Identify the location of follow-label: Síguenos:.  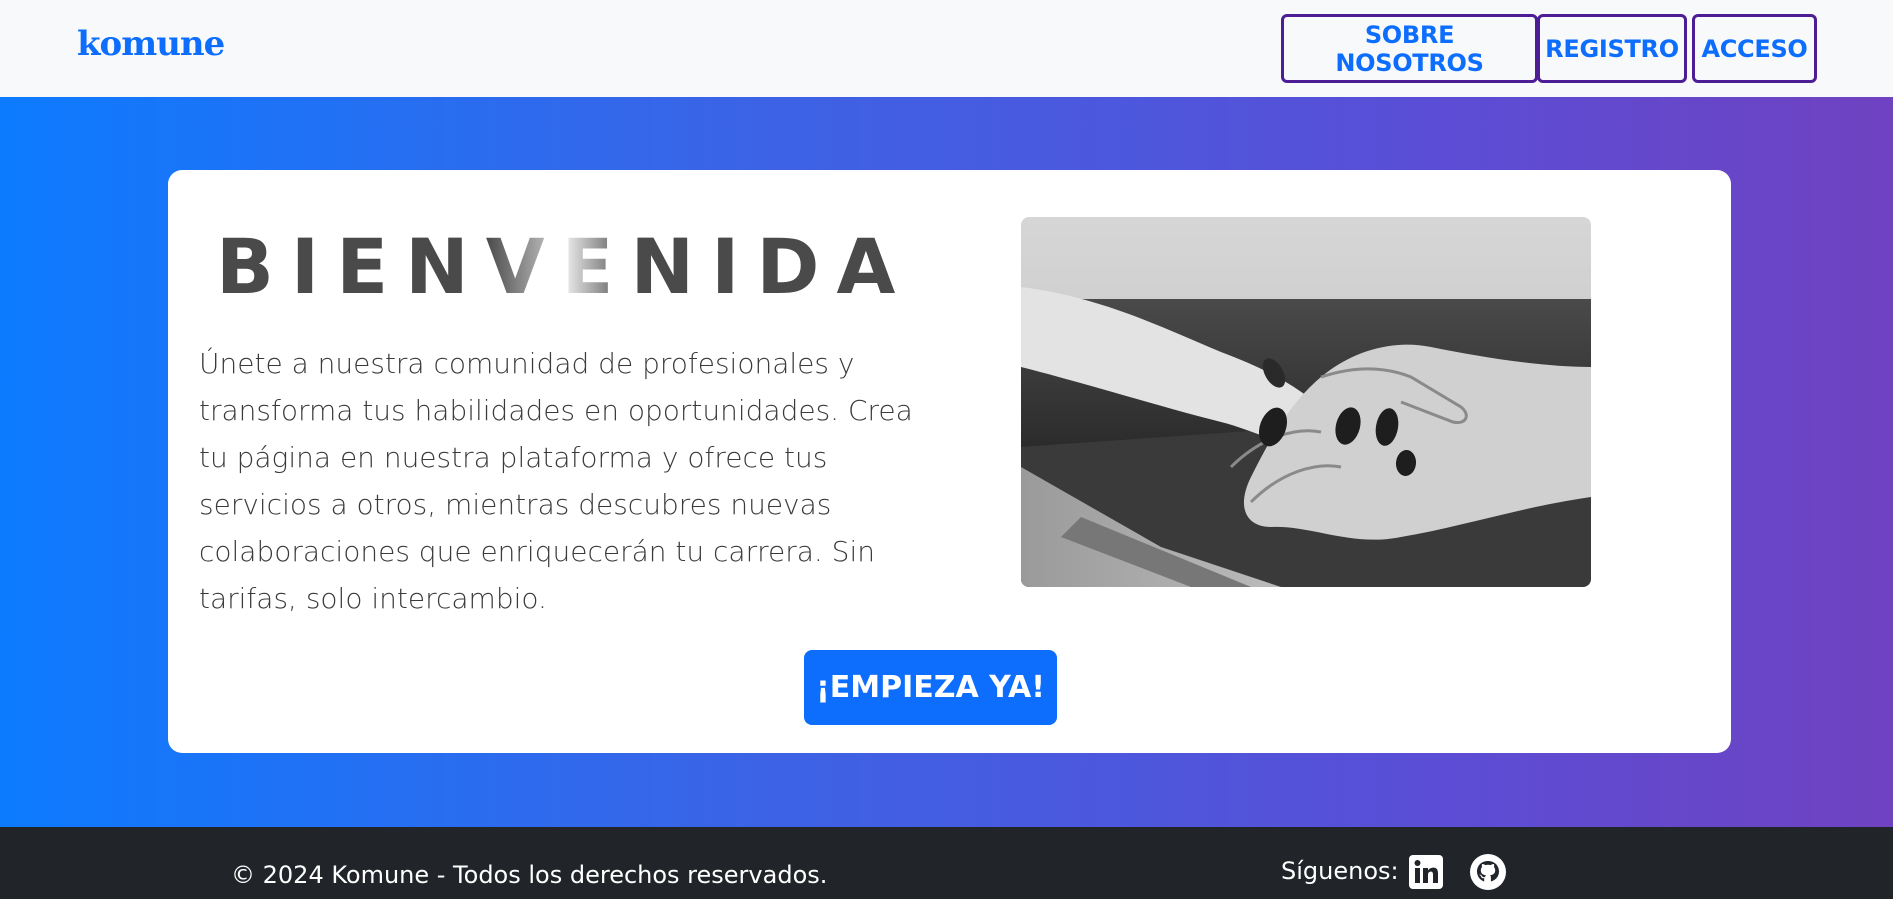
(1340, 871).